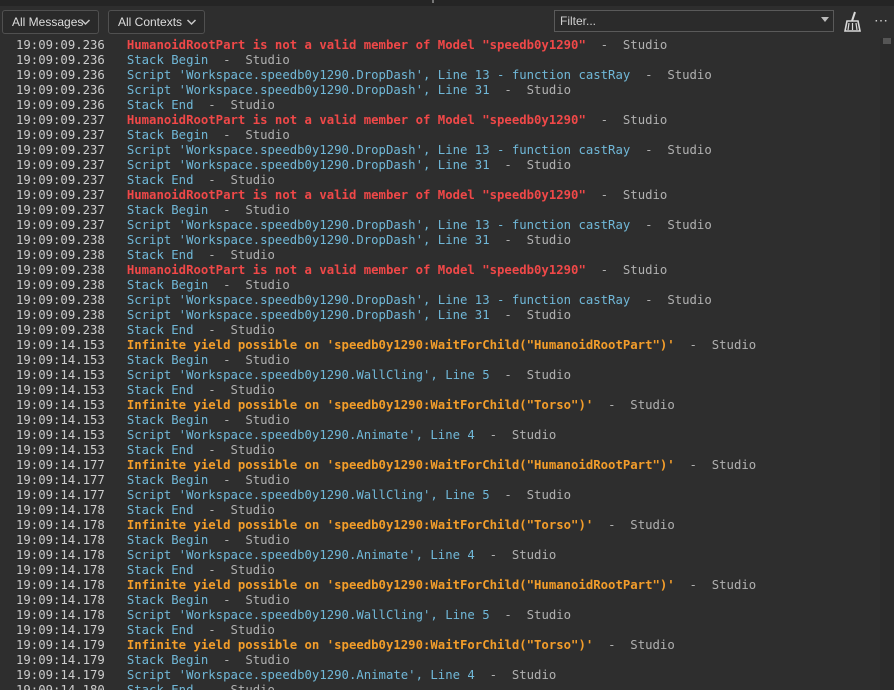 Image resolution: width=894 pixels, height=690 pixels. What do you see at coordinates (153, 480) in the screenshot?
I see `log-row: 19:09:14.177 Stack Begin - Studio` at bounding box center [153, 480].